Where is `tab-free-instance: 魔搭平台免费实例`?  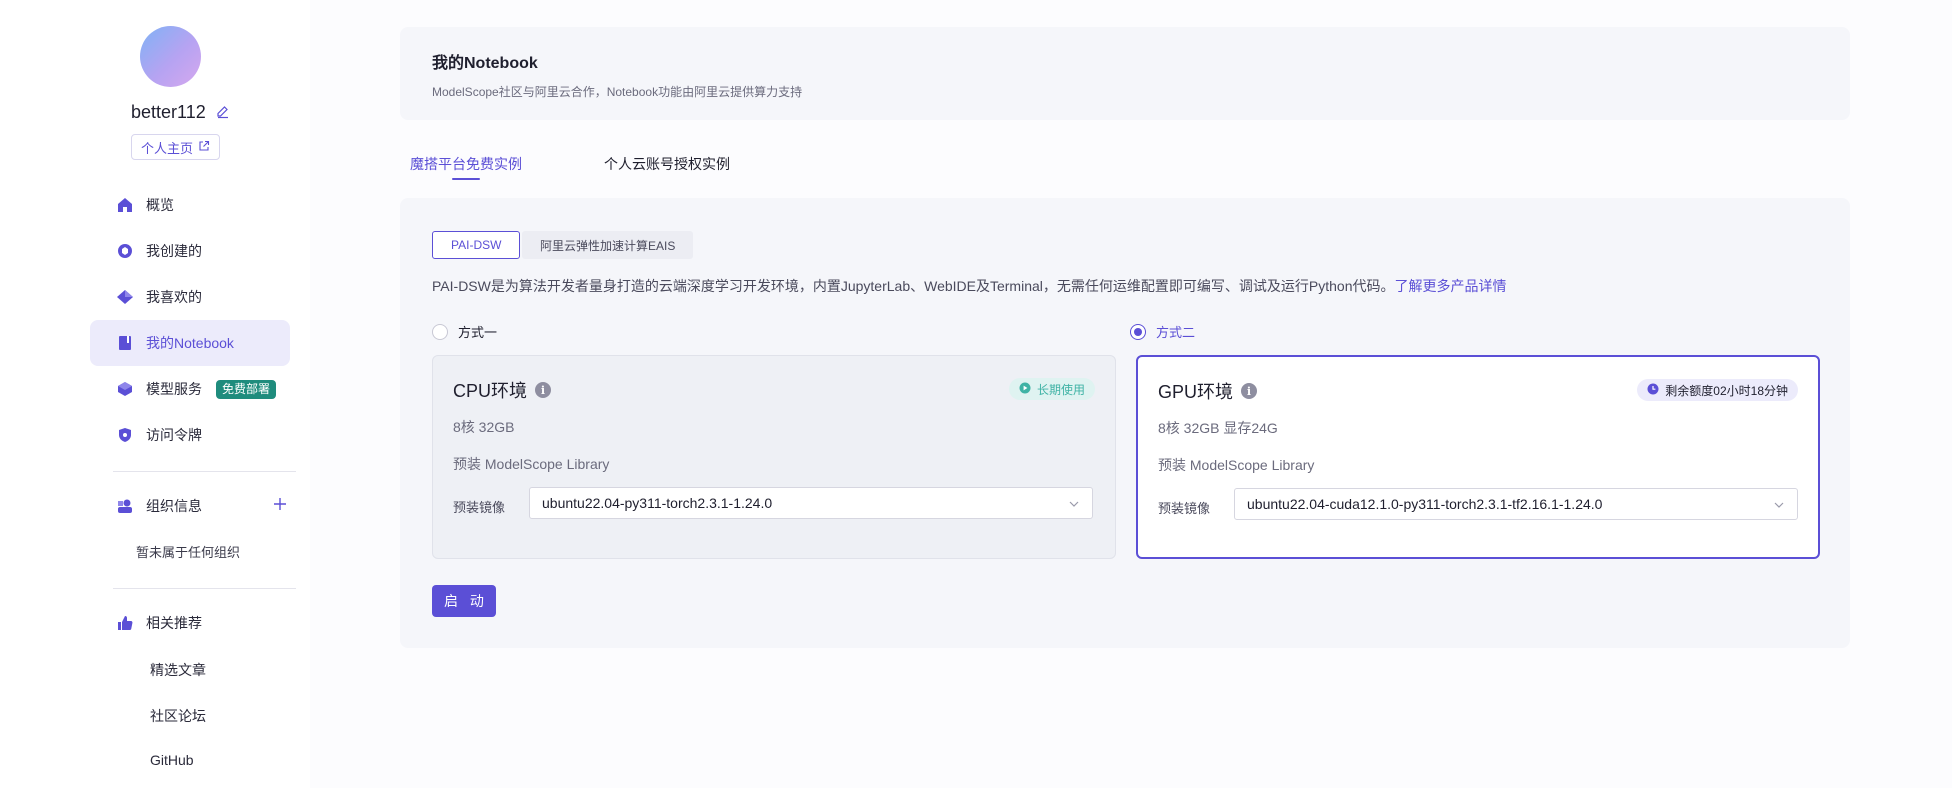
tab-free-instance: 魔搭平台免费实例 is located at coordinates (466, 164).